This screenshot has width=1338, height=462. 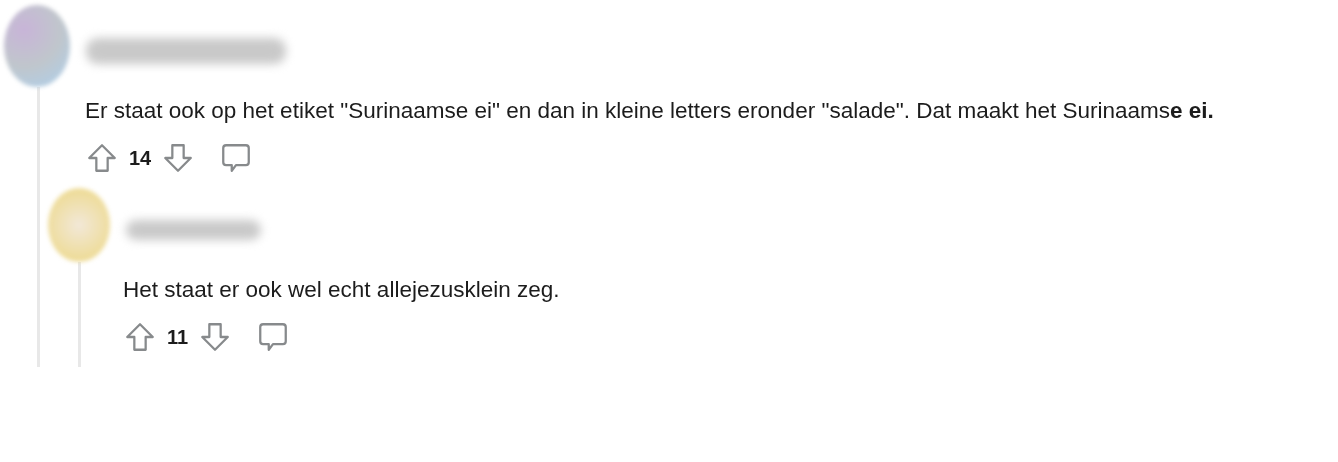 I want to click on vote-count: 14, so click(x=140, y=158).